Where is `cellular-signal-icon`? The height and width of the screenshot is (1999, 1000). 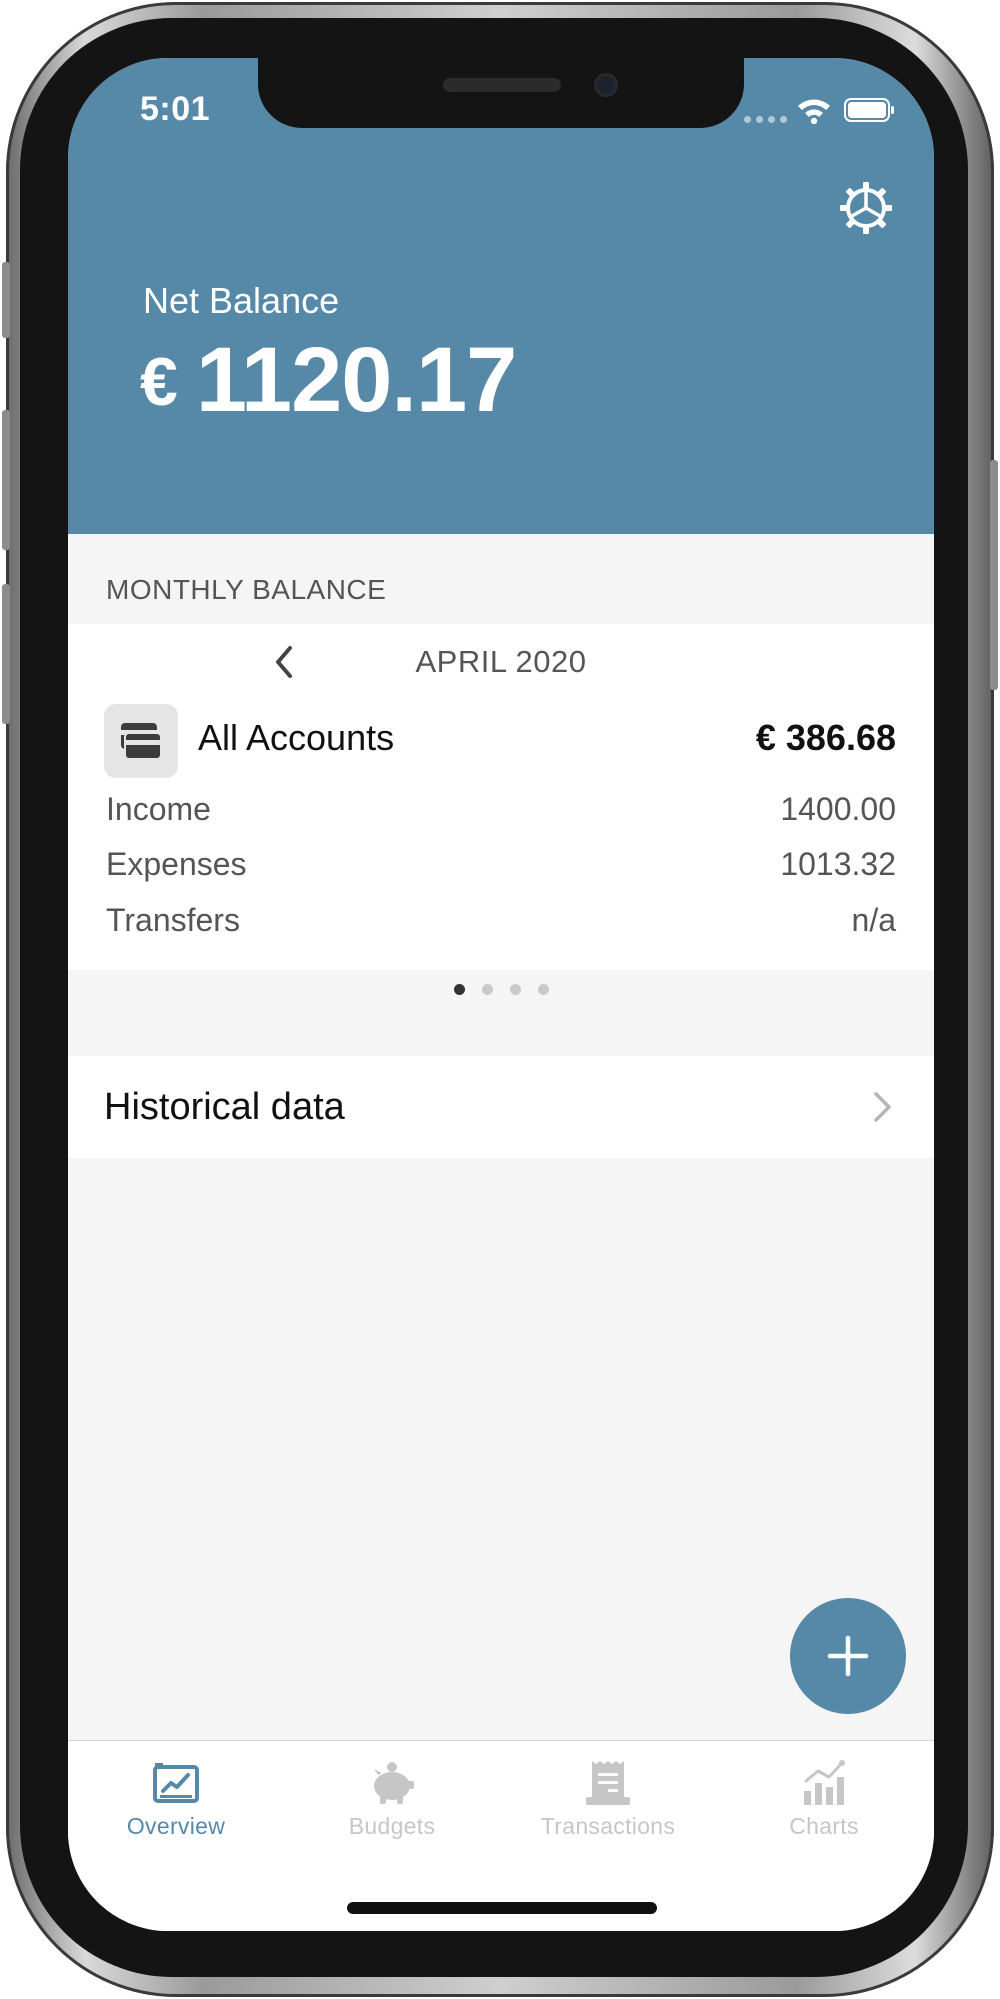 cellular-signal-icon is located at coordinates (765, 119).